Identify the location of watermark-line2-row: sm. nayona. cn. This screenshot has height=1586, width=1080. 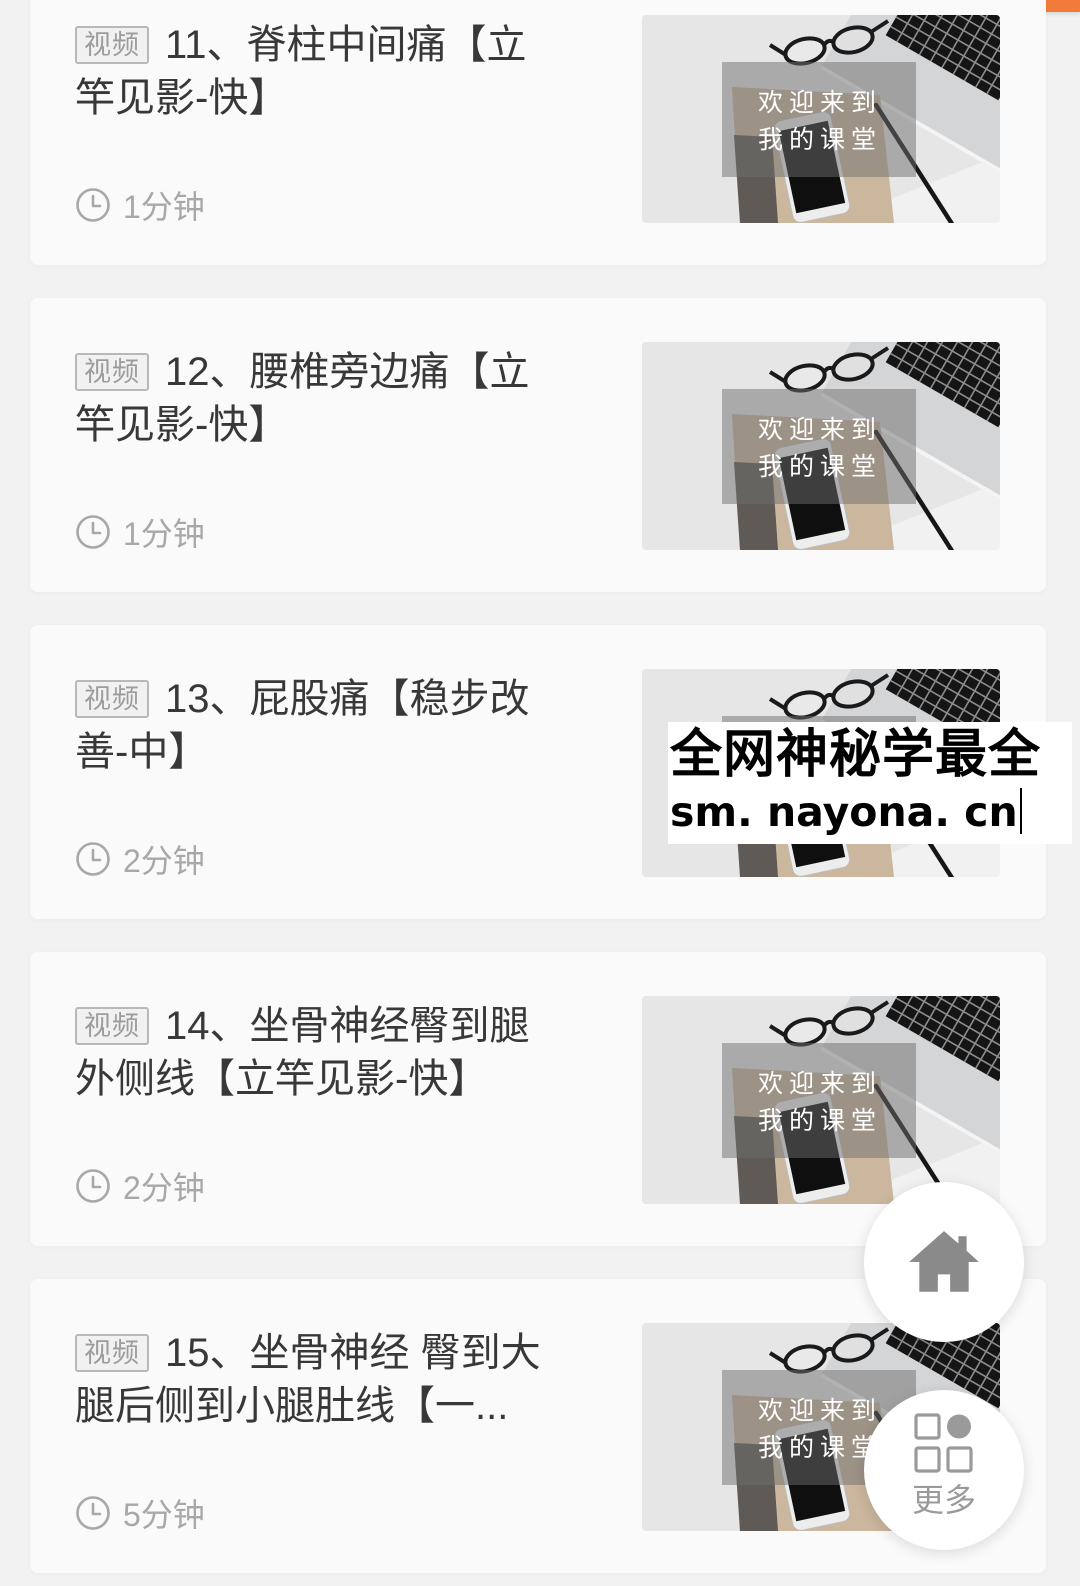
(870, 812).